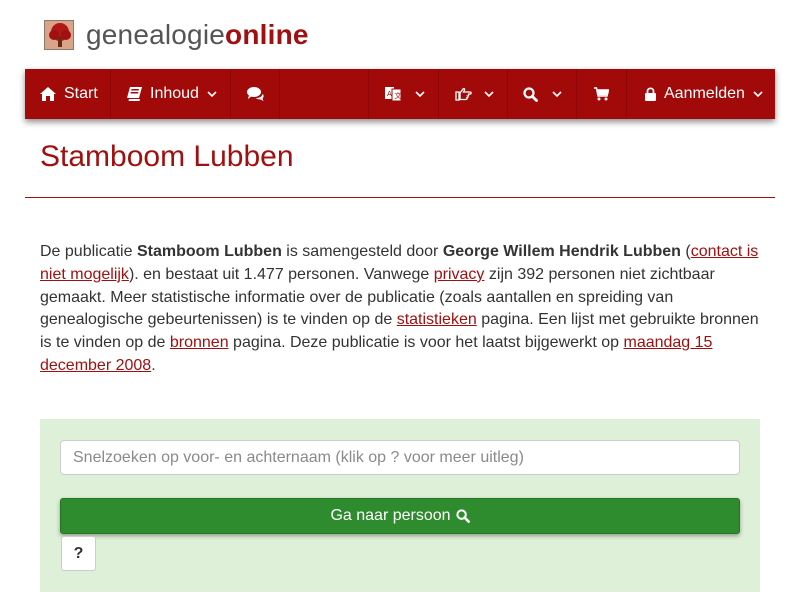 Image resolution: width=800 pixels, height=600 pixels. What do you see at coordinates (59, 35) in the screenshot?
I see `tree-logo-icon` at bounding box center [59, 35].